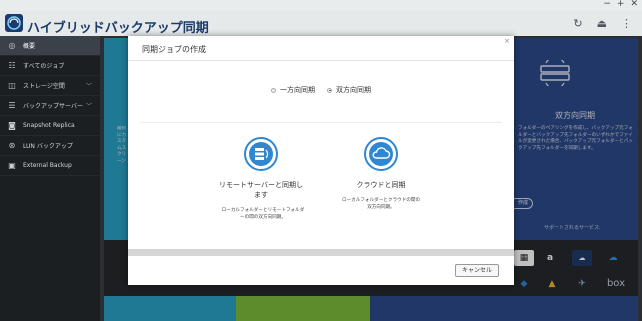 This screenshot has width=642, height=321. I want to click on sidebar-item-label: Snapshot Replica, so click(49, 125).